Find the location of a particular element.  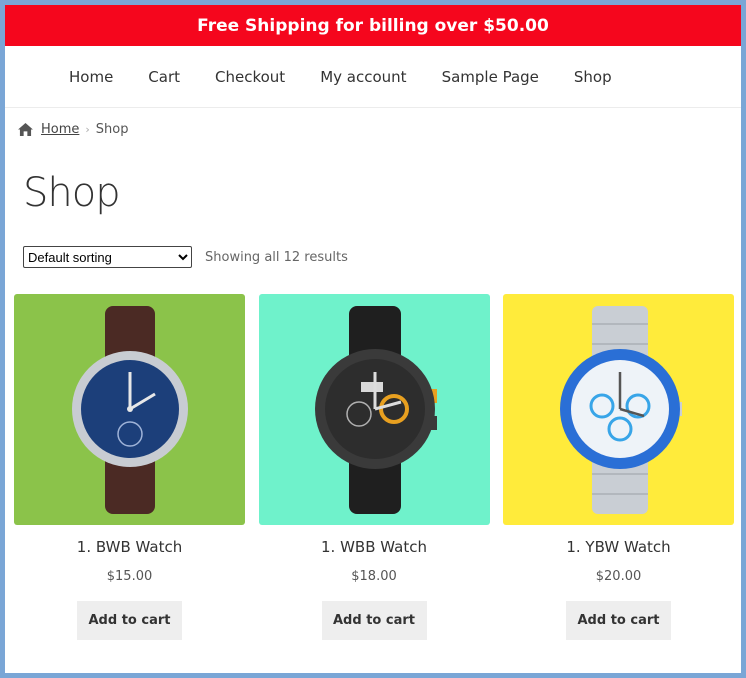

promo-banner: Free Shipping for billing over $50.00 is located at coordinates (373, 25).